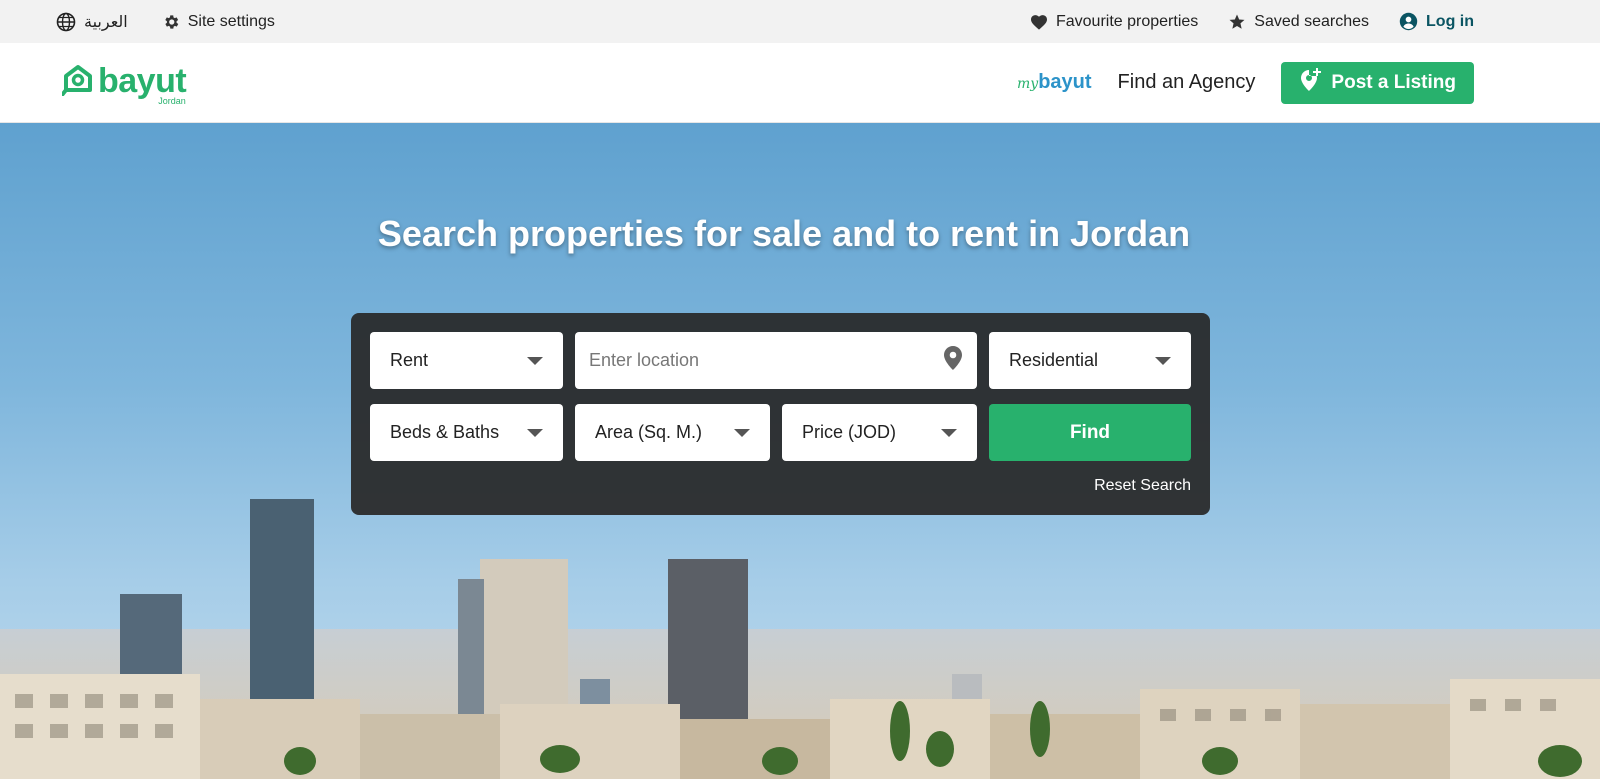 The image size is (1600, 779). I want to click on favourite-properties-label: Favourite properties, so click(1127, 21).